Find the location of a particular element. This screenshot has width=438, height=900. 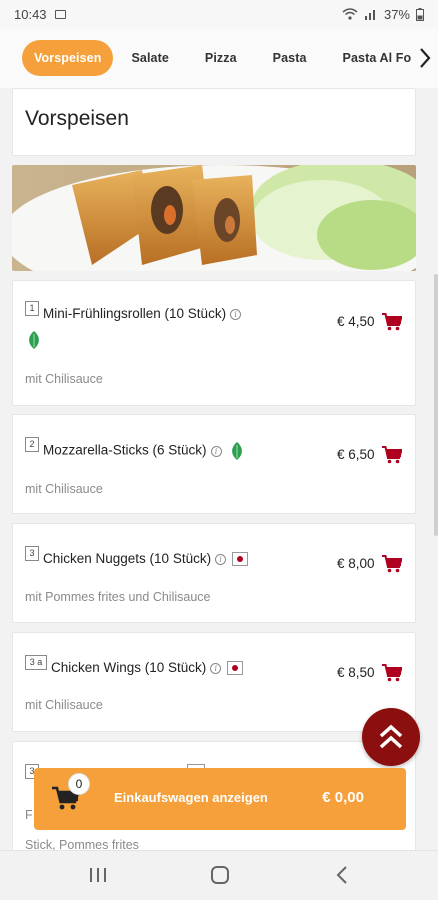

item-price: € 8,00 is located at coordinates (356, 563).